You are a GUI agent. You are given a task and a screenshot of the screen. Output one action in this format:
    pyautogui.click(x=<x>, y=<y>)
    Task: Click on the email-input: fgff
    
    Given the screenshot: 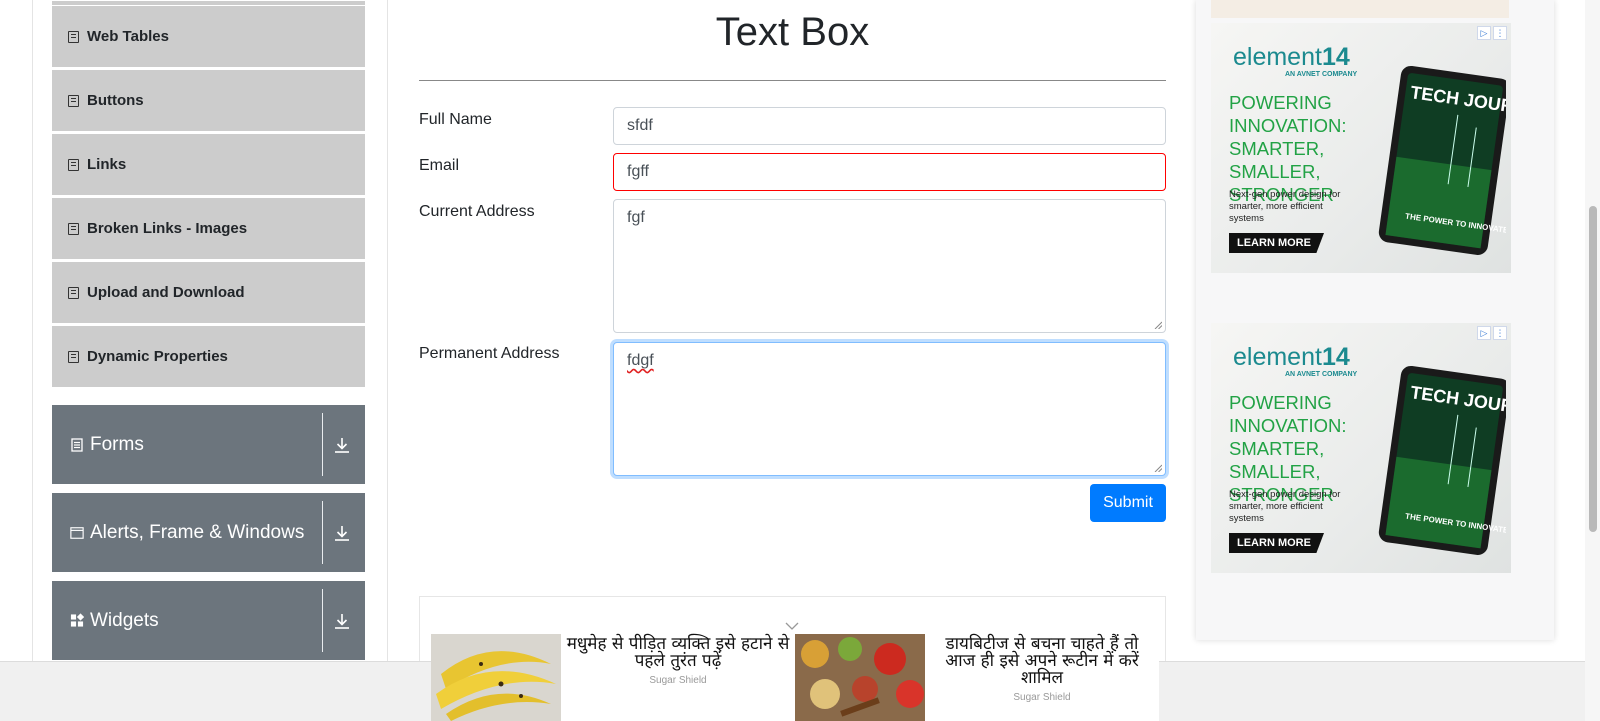 What is the action you would take?
    pyautogui.click(x=889, y=172)
    